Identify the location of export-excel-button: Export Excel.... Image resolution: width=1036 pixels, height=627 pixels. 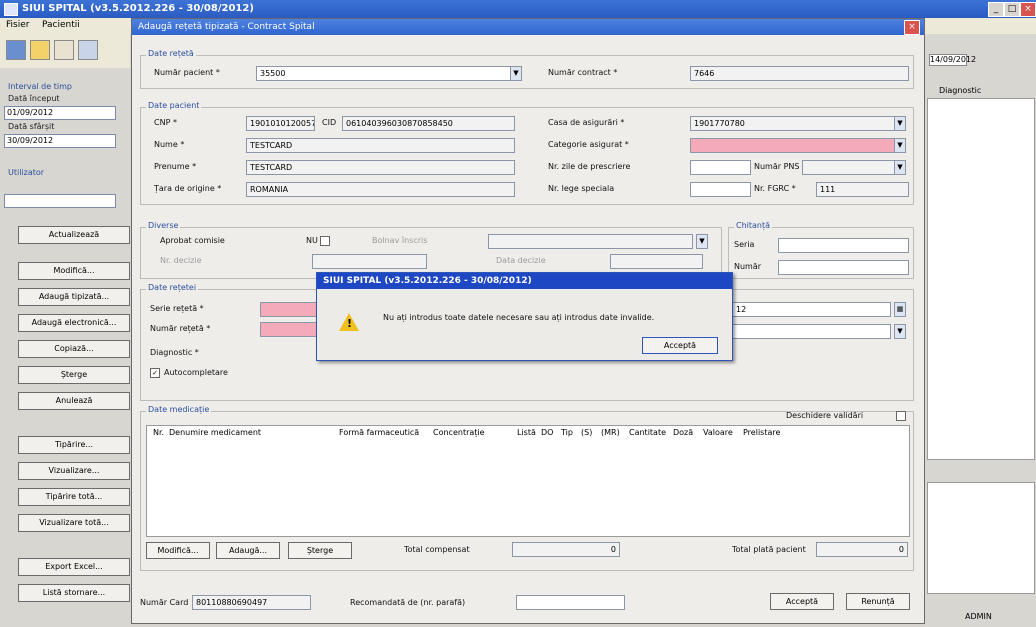
(74, 567).